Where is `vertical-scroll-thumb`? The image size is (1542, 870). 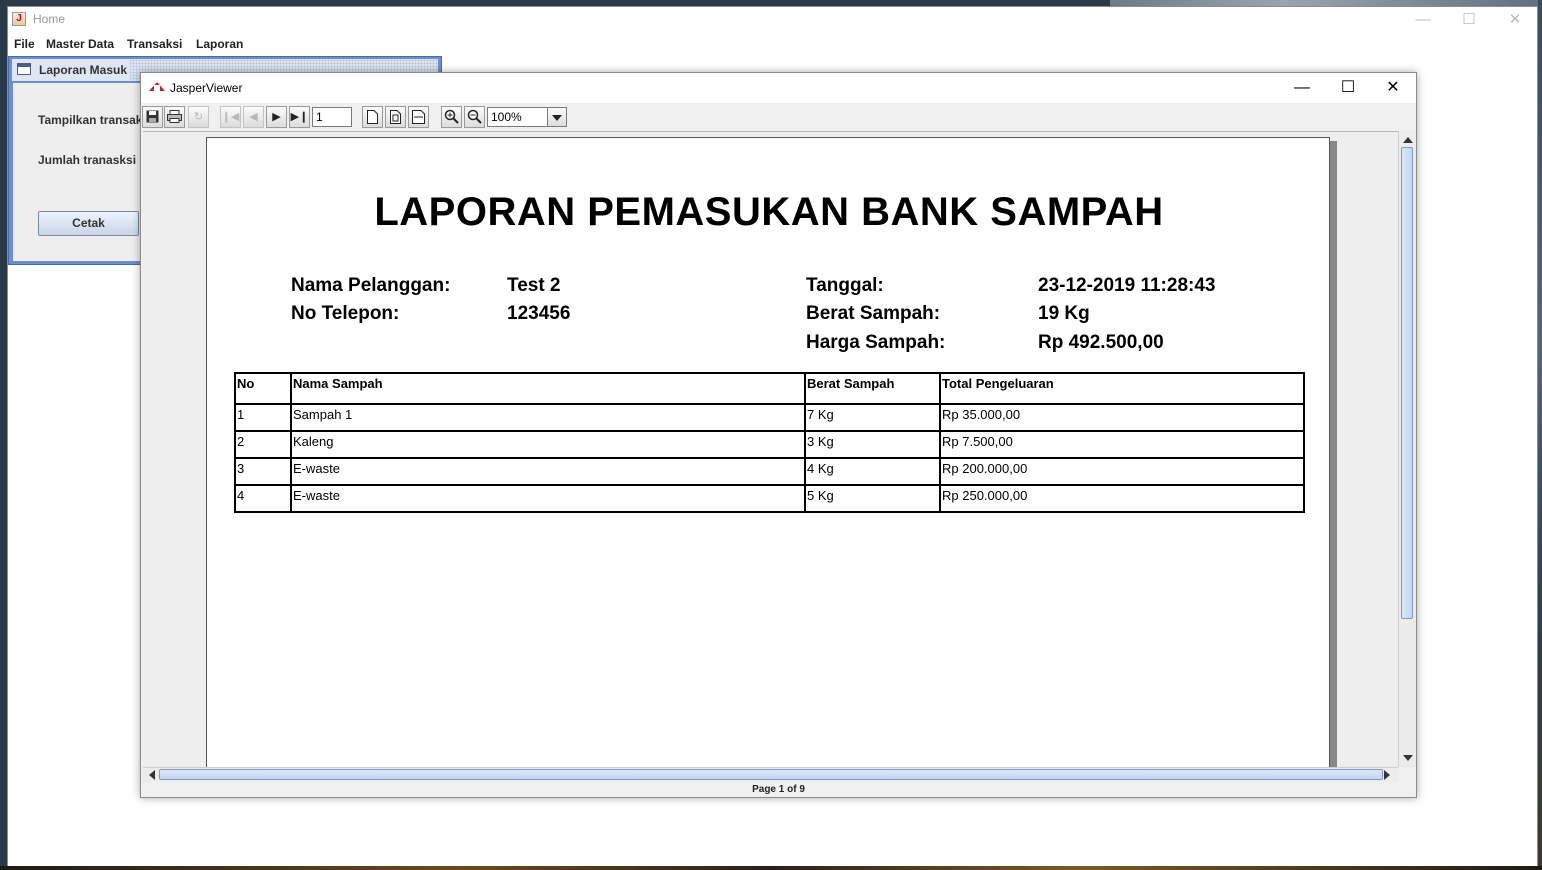
vertical-scroll-thumb is located at coordinates (1407, 383).